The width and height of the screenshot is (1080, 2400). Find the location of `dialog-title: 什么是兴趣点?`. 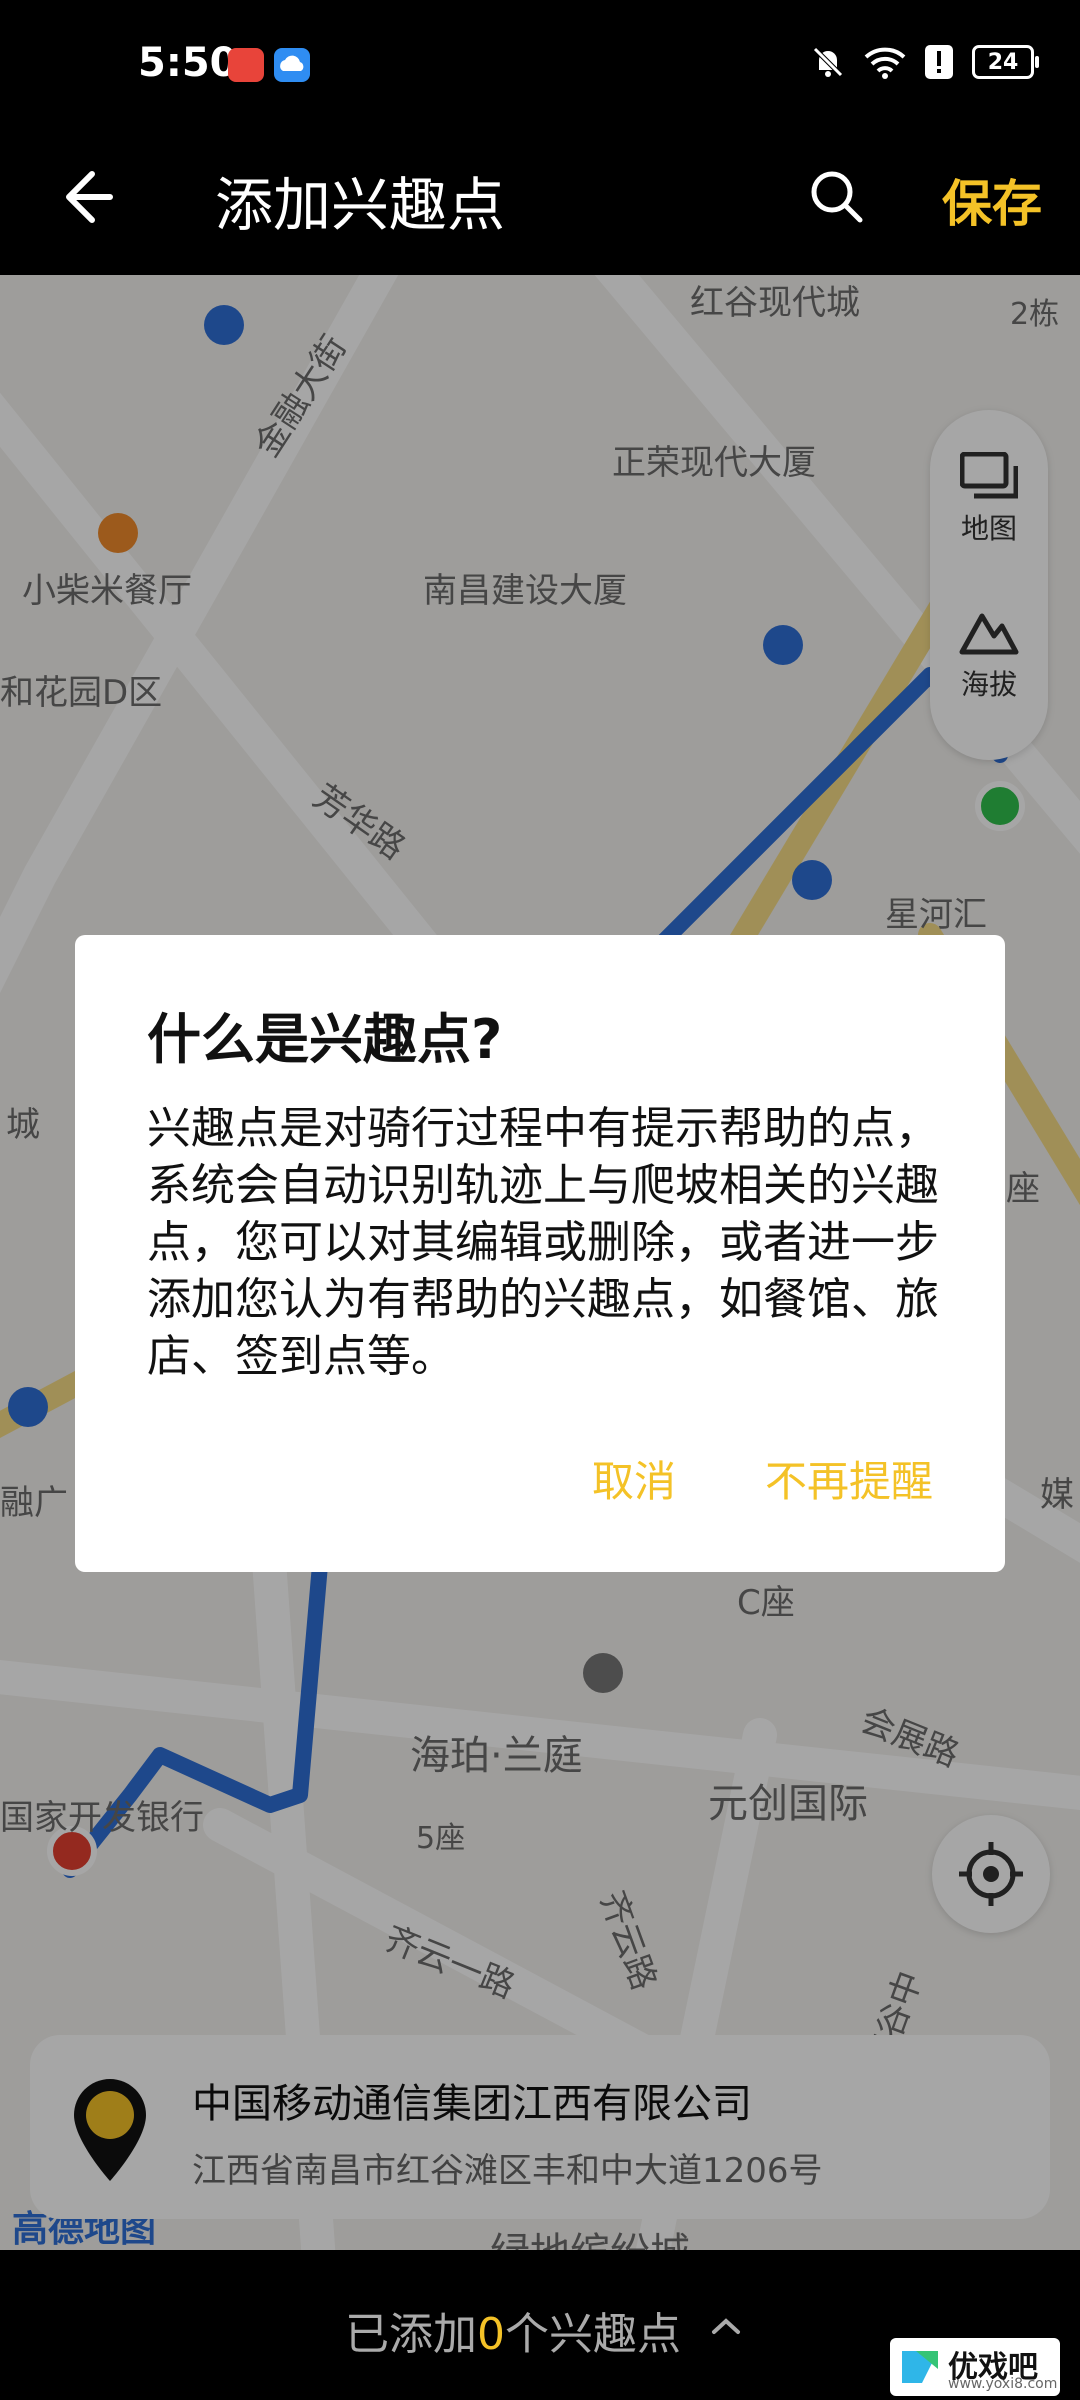

dialog-title: 什么是兴趣点? is located at coordinates (325, 1039).